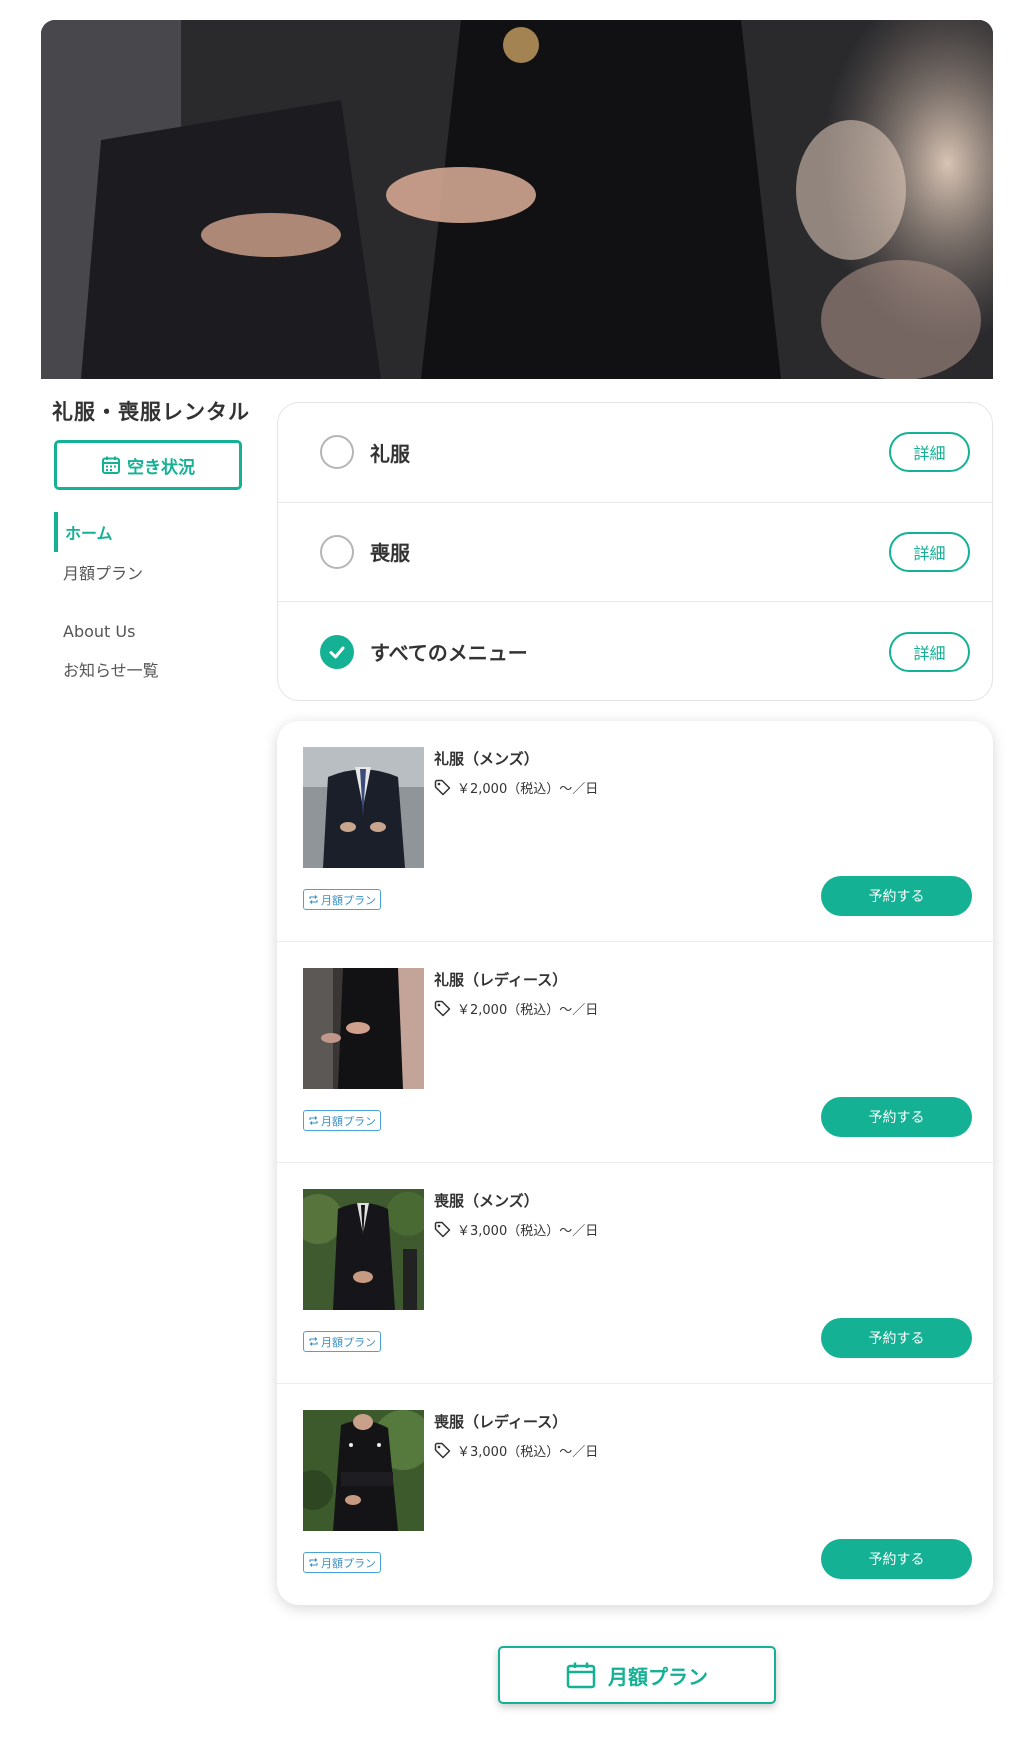 This screenshot has width=1036, height=1747. I want to click on nav-item-about-us: About Us, so click(146, 631).